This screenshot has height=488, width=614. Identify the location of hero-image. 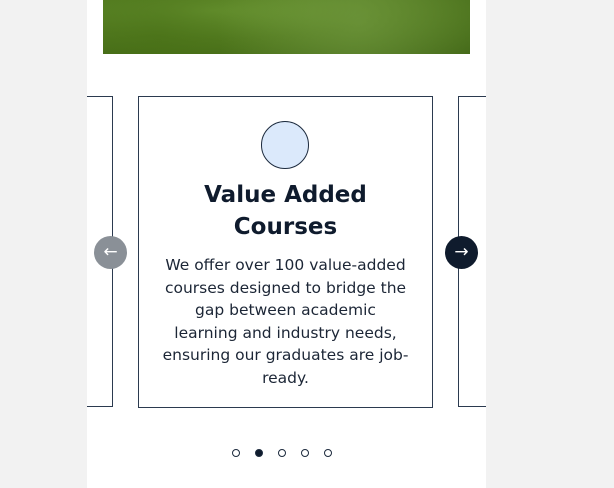
(286, 27).